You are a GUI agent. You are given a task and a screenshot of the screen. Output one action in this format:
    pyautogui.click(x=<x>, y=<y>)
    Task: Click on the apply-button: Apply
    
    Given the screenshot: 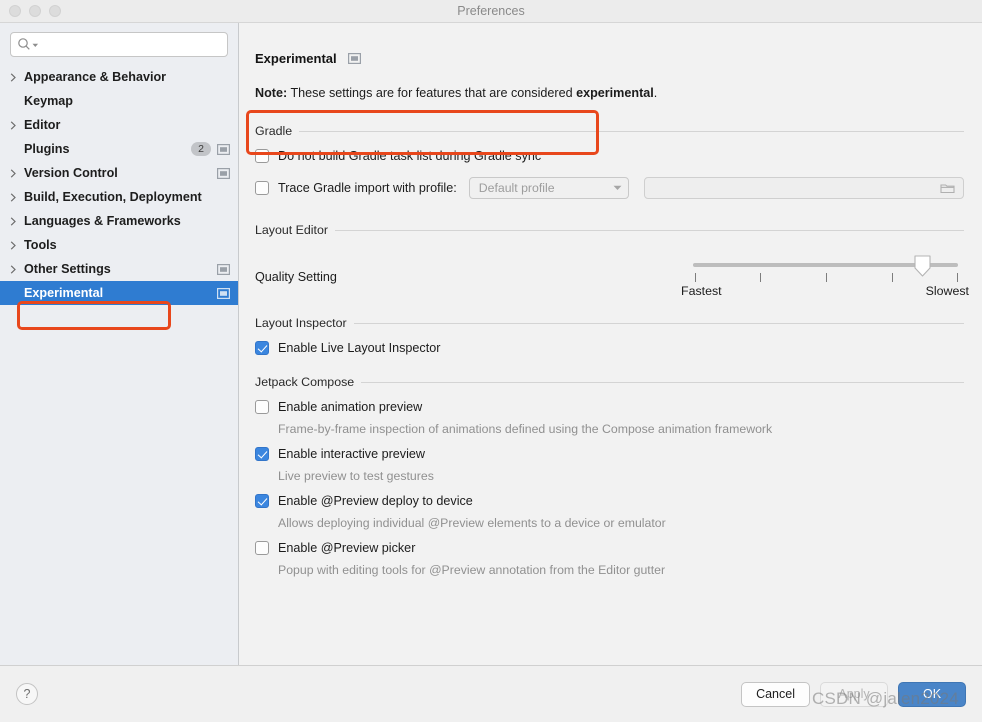 What is the action you would take?
    pyautogui.click(x=854, y=694)
    